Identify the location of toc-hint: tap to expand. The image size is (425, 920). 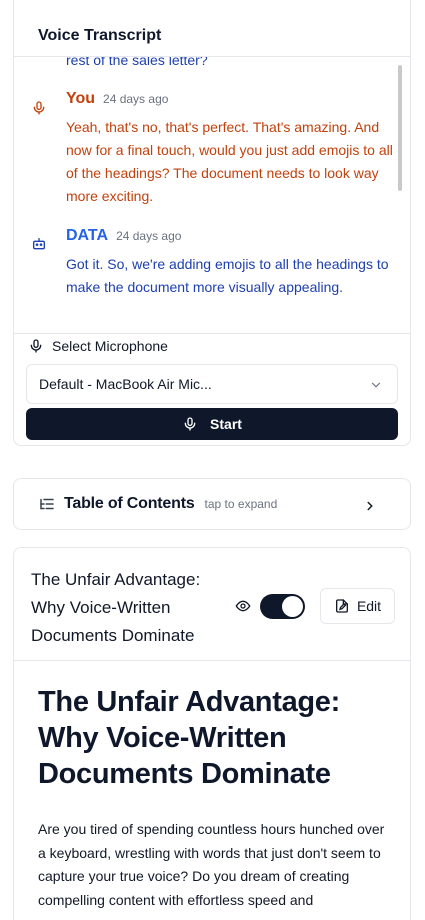
(241, 504).